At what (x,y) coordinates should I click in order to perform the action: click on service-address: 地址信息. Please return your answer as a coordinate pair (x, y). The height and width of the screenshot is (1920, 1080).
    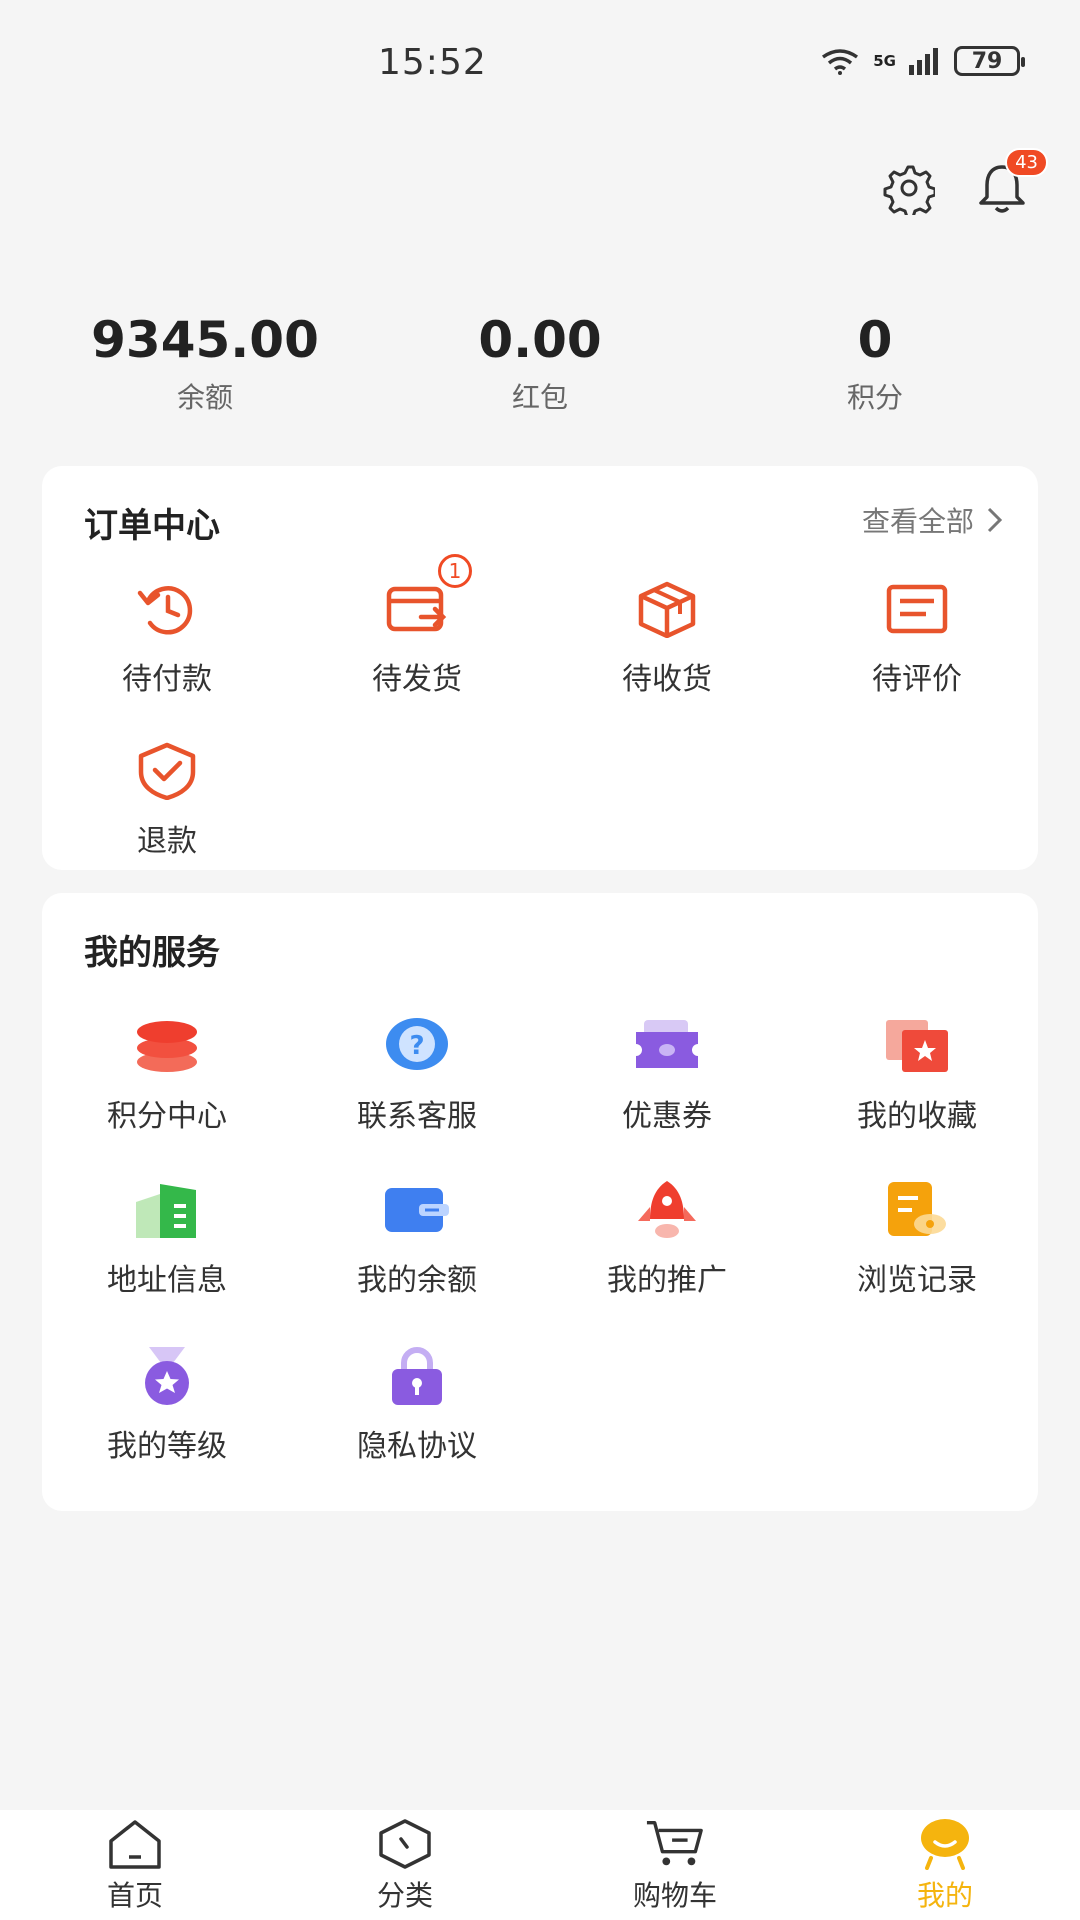
    Looking at the image, I should click on (167, 1237).